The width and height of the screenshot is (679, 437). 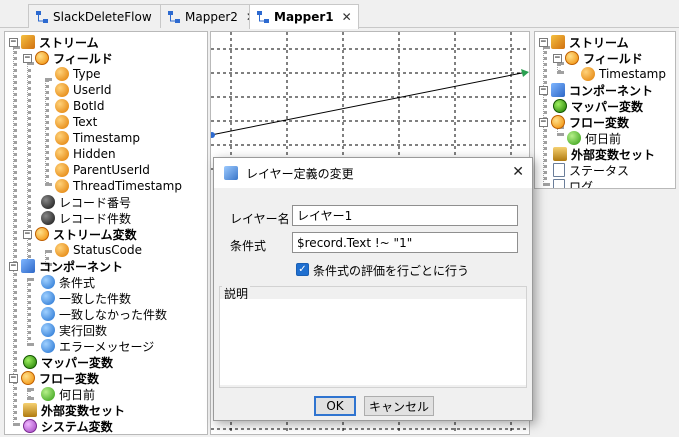 What do you see at coordinates (302, 269) in the screenshot?
I see `eval-per-row-checkbox: ✓` at bounding box center [302, 269].